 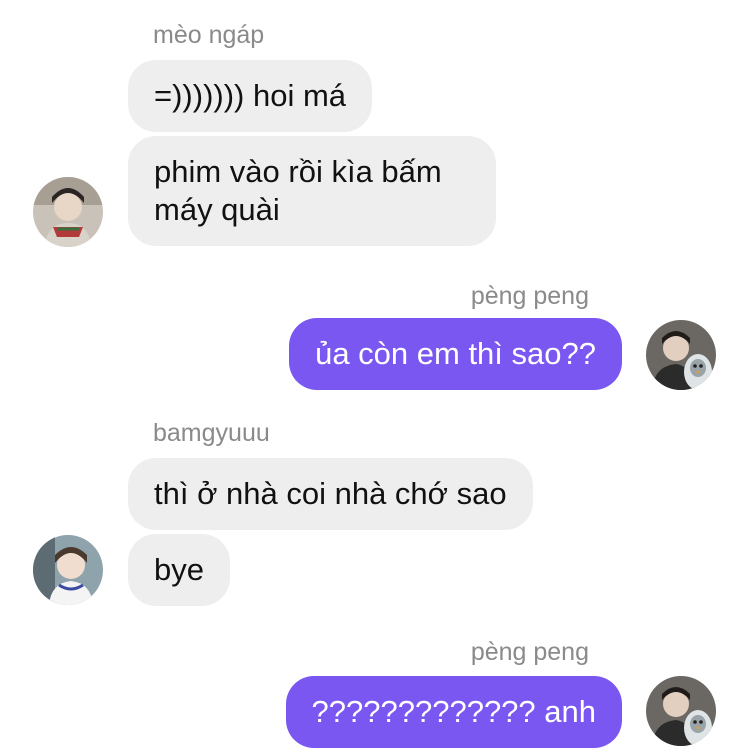 I want to click on message-bubble: thì ở nhà coi nhà chớ sao, so click(x=330, y=494).